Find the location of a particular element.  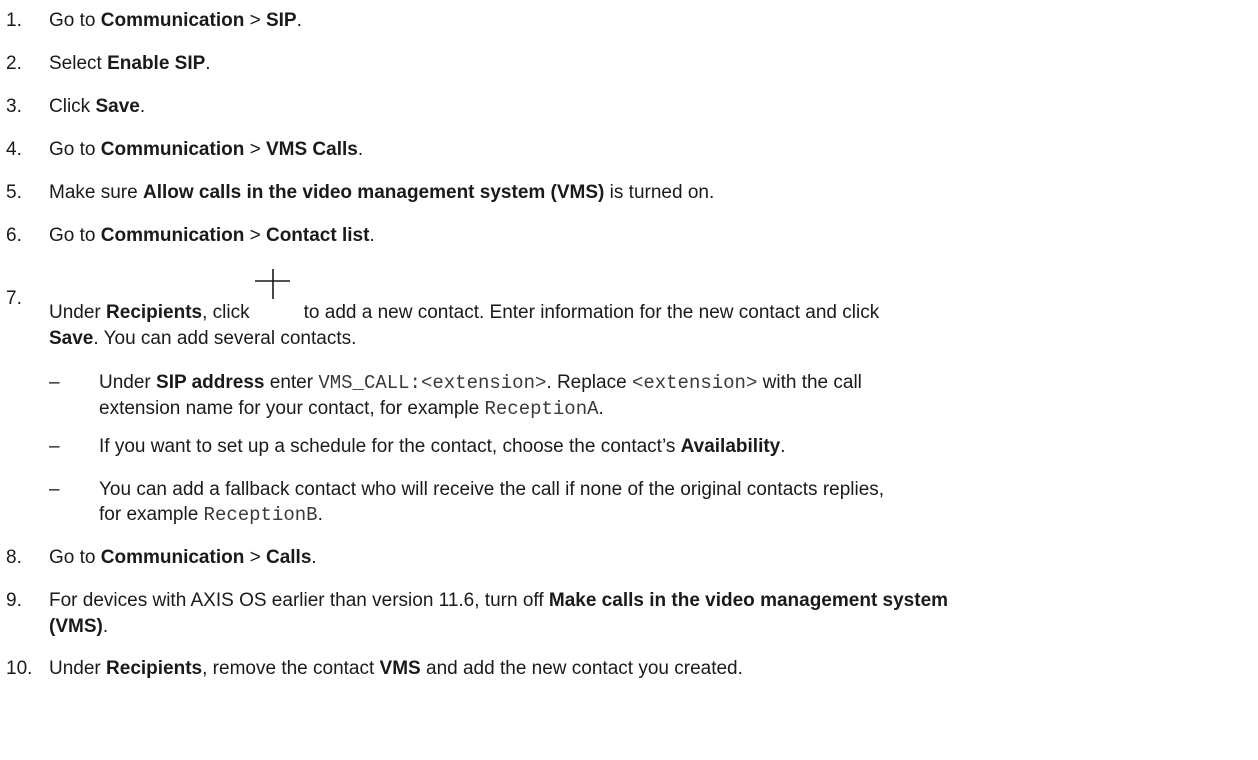

step-number: 5. is located at coordinates (14, 192).